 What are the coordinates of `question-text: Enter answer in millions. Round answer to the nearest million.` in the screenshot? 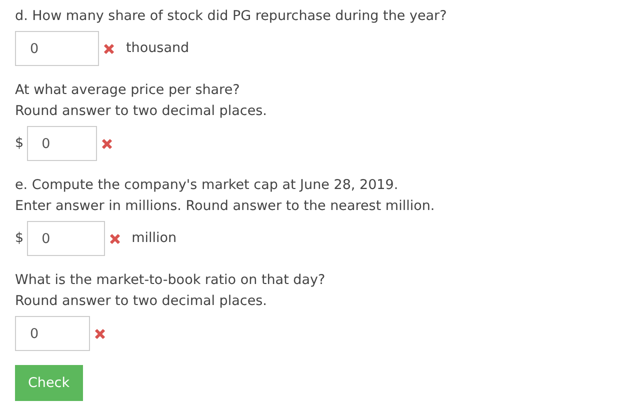 It's located at (225, 206).